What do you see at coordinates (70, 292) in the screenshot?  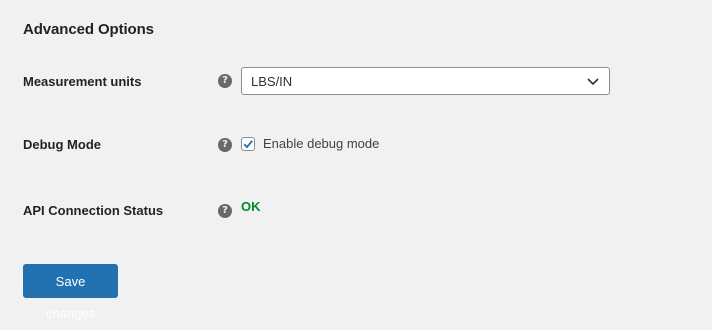 I see `save-changes-button: Save changes` at bounding box center [70, 292].